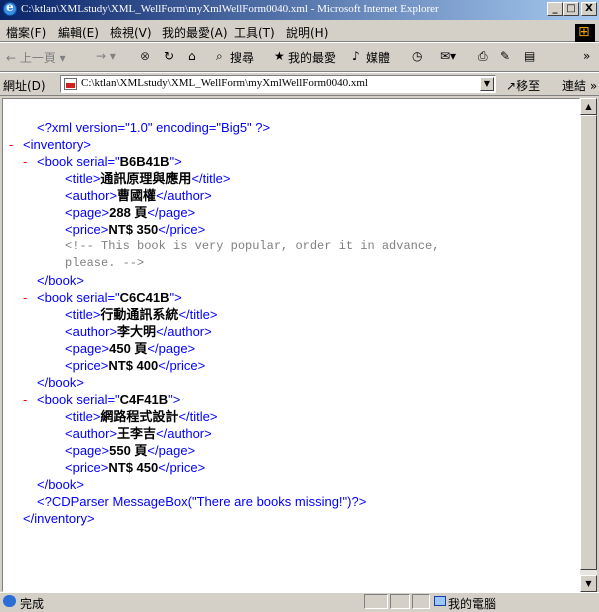  What do you see at coordinates (279, 56) in the screenshot?
I see `favorites-icon: ★` at bounding box center [279, 56].